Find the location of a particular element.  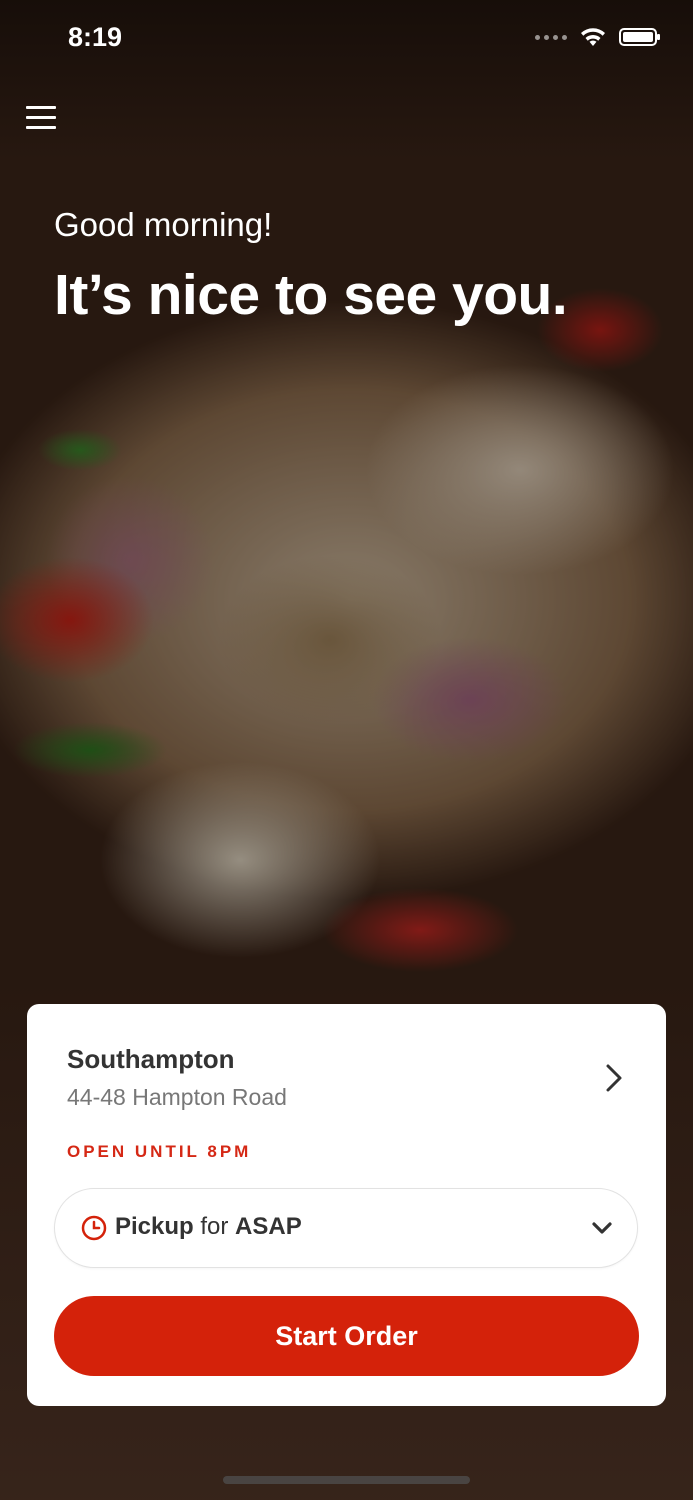

chevron-right-icon is located at coordinates (614, 1078).